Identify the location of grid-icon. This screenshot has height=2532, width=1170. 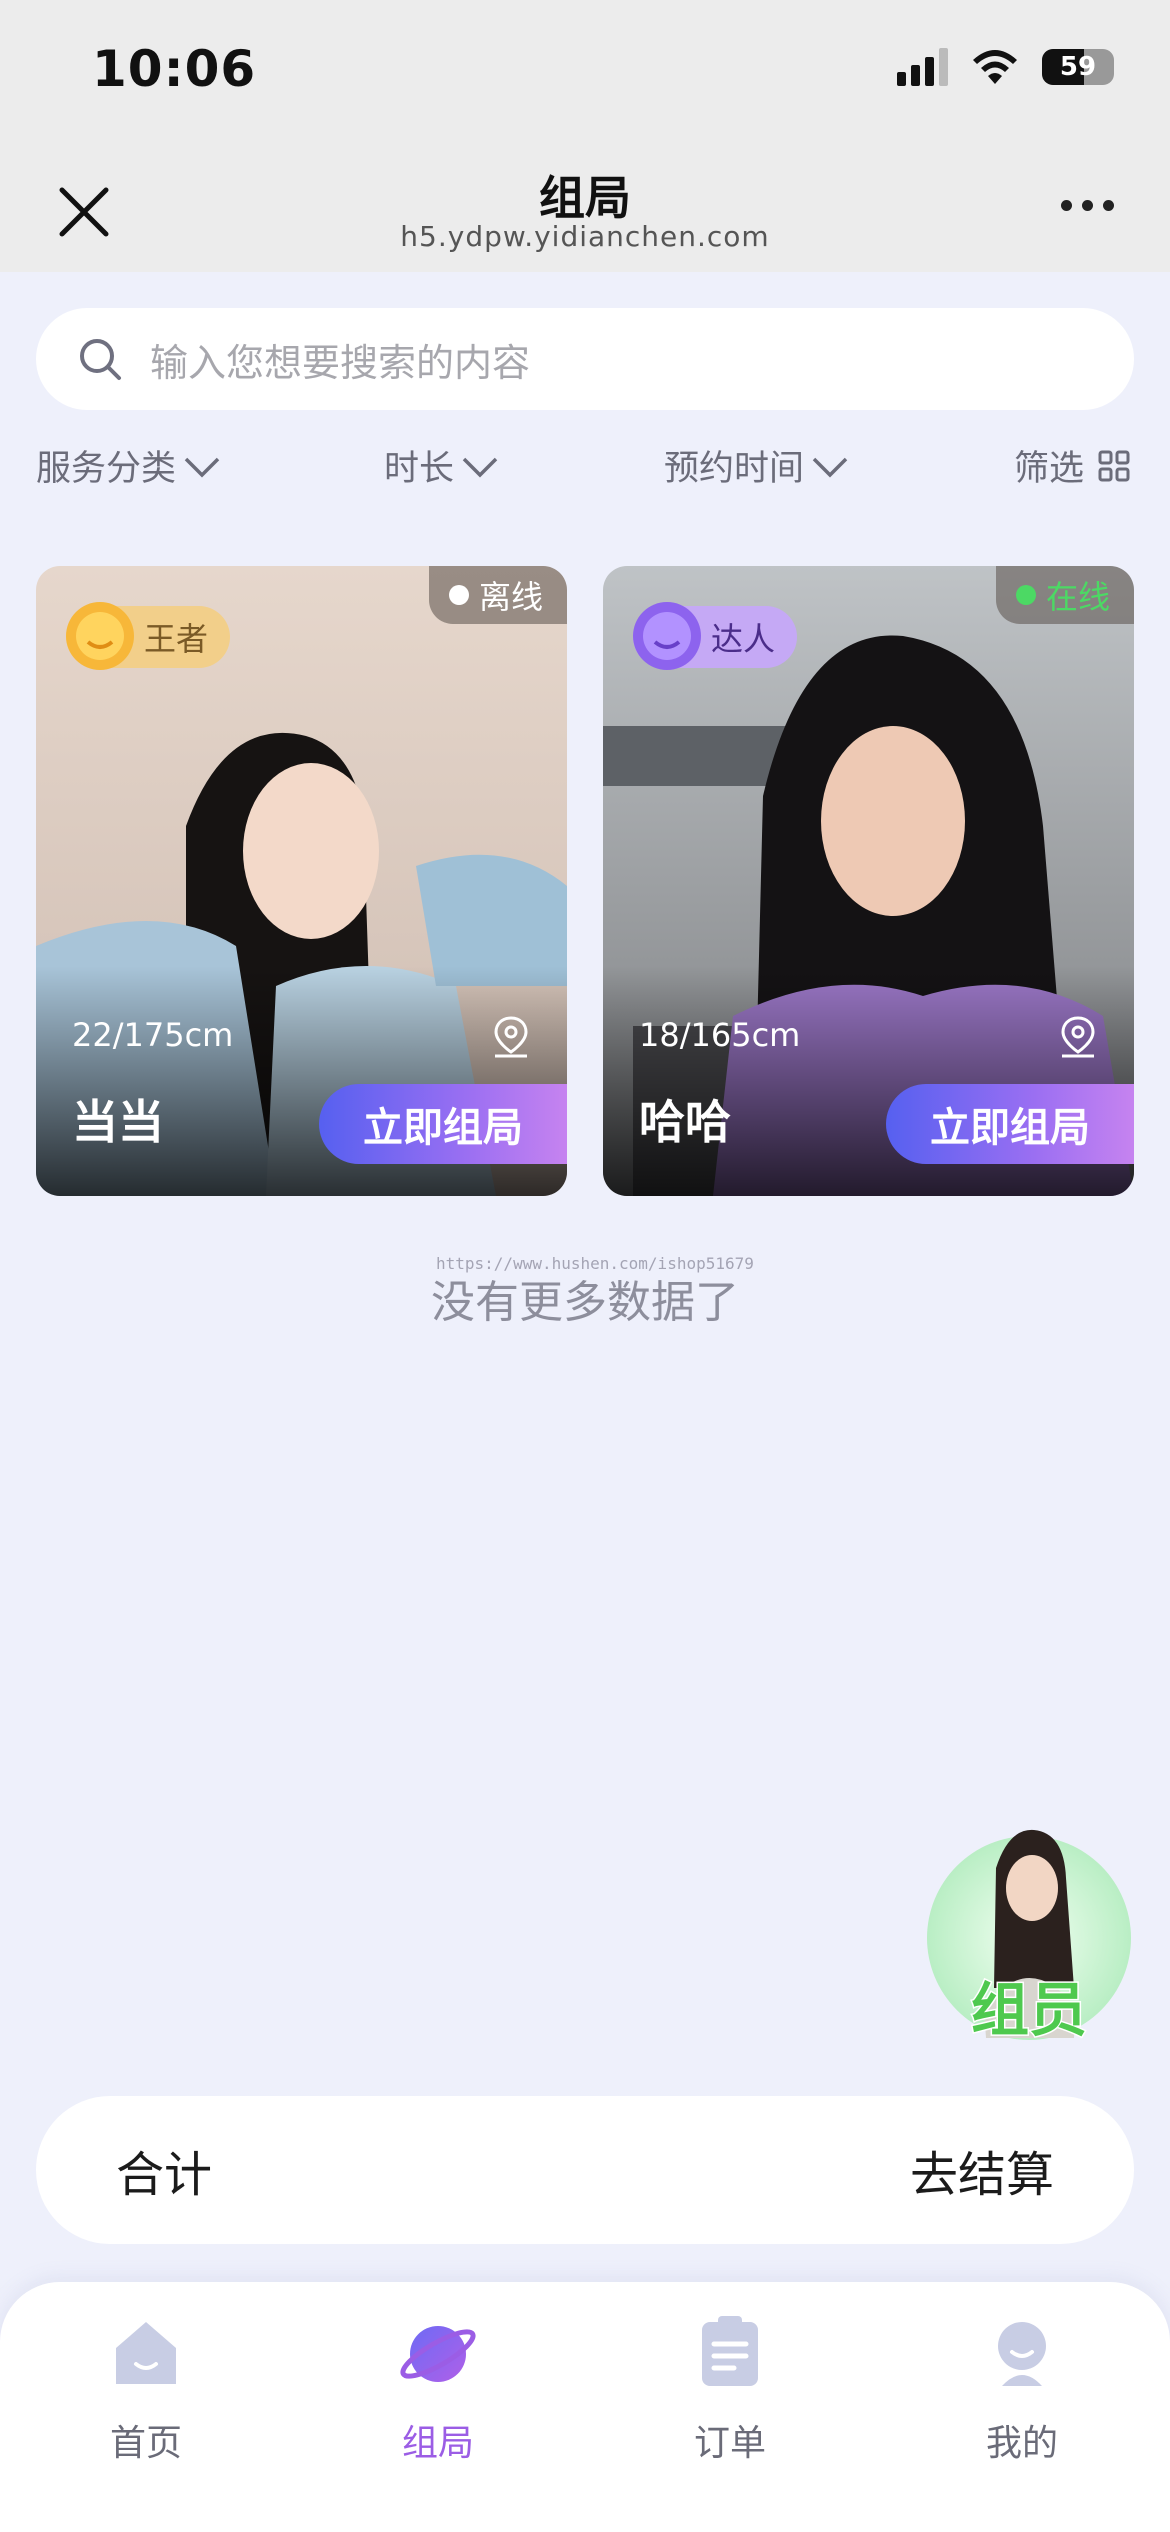
(1114, 465).